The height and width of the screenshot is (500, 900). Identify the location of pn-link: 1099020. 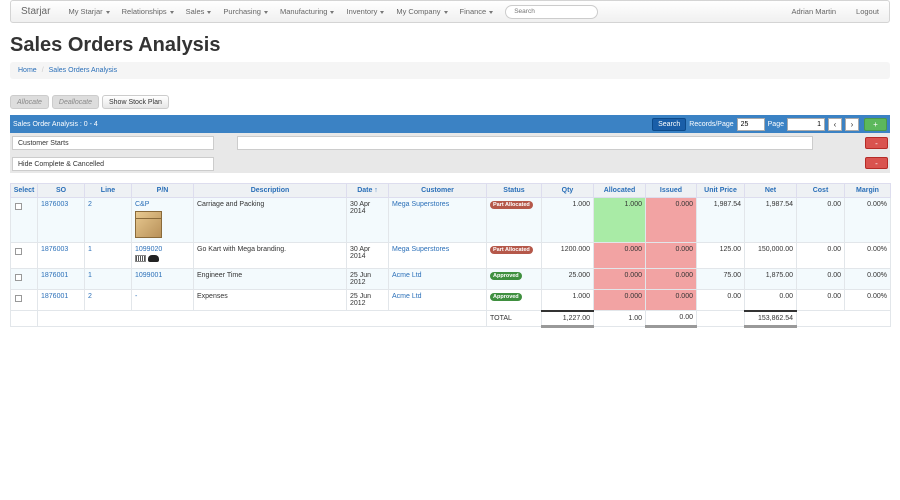
(148, 249).